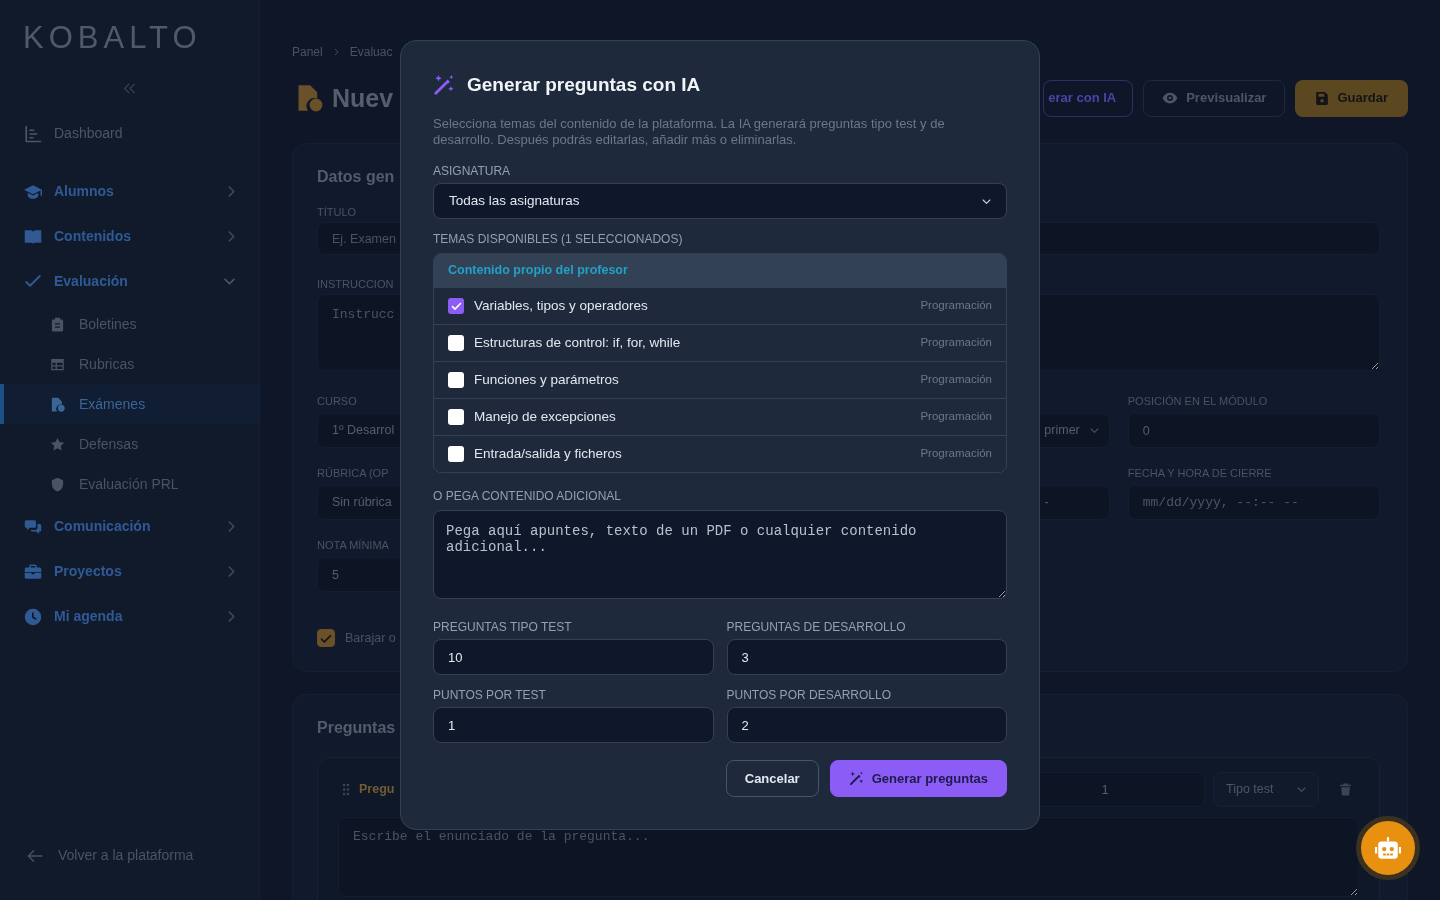  What do you see at coordinates (808, 695) in the screenshot?
I see `field-label: PUNTOS POR DESARROLLO` at bounding box center [808, 695].